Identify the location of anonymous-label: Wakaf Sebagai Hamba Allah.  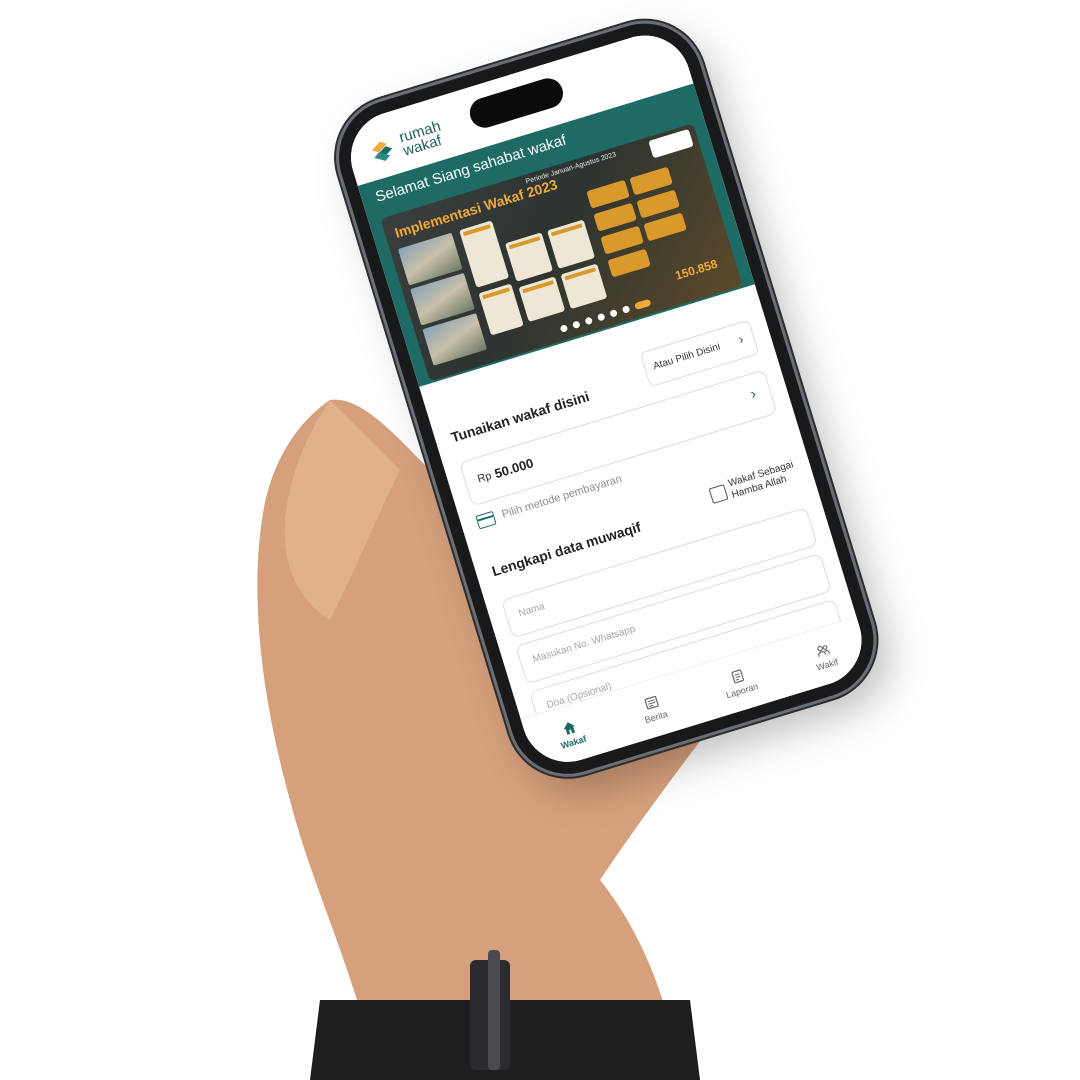
(763, 480).